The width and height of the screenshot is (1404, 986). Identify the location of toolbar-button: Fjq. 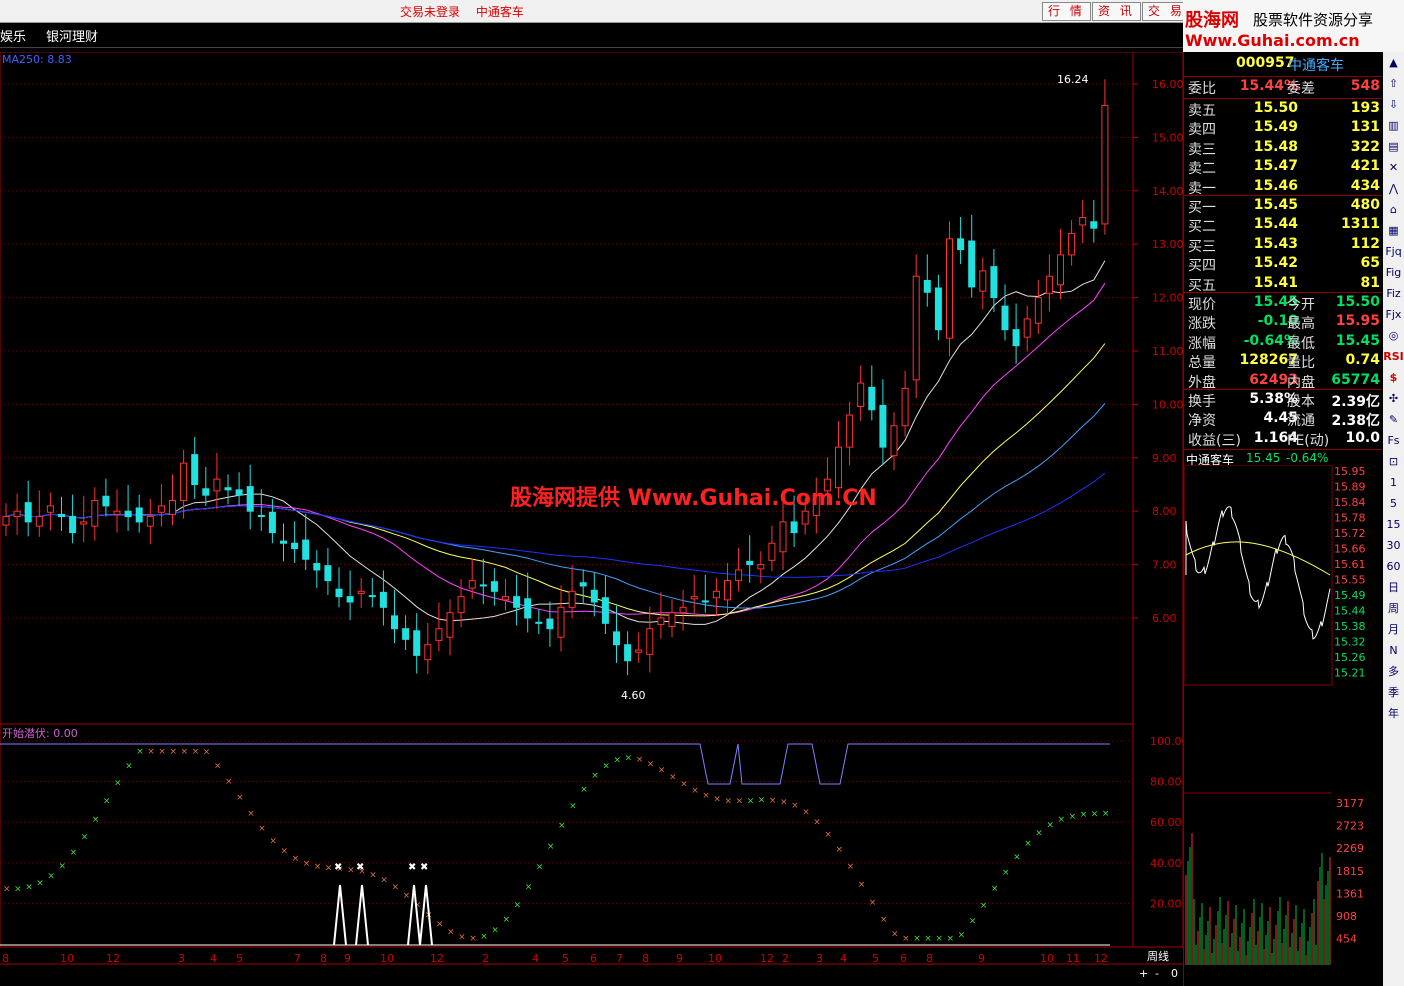
(1393, 251).